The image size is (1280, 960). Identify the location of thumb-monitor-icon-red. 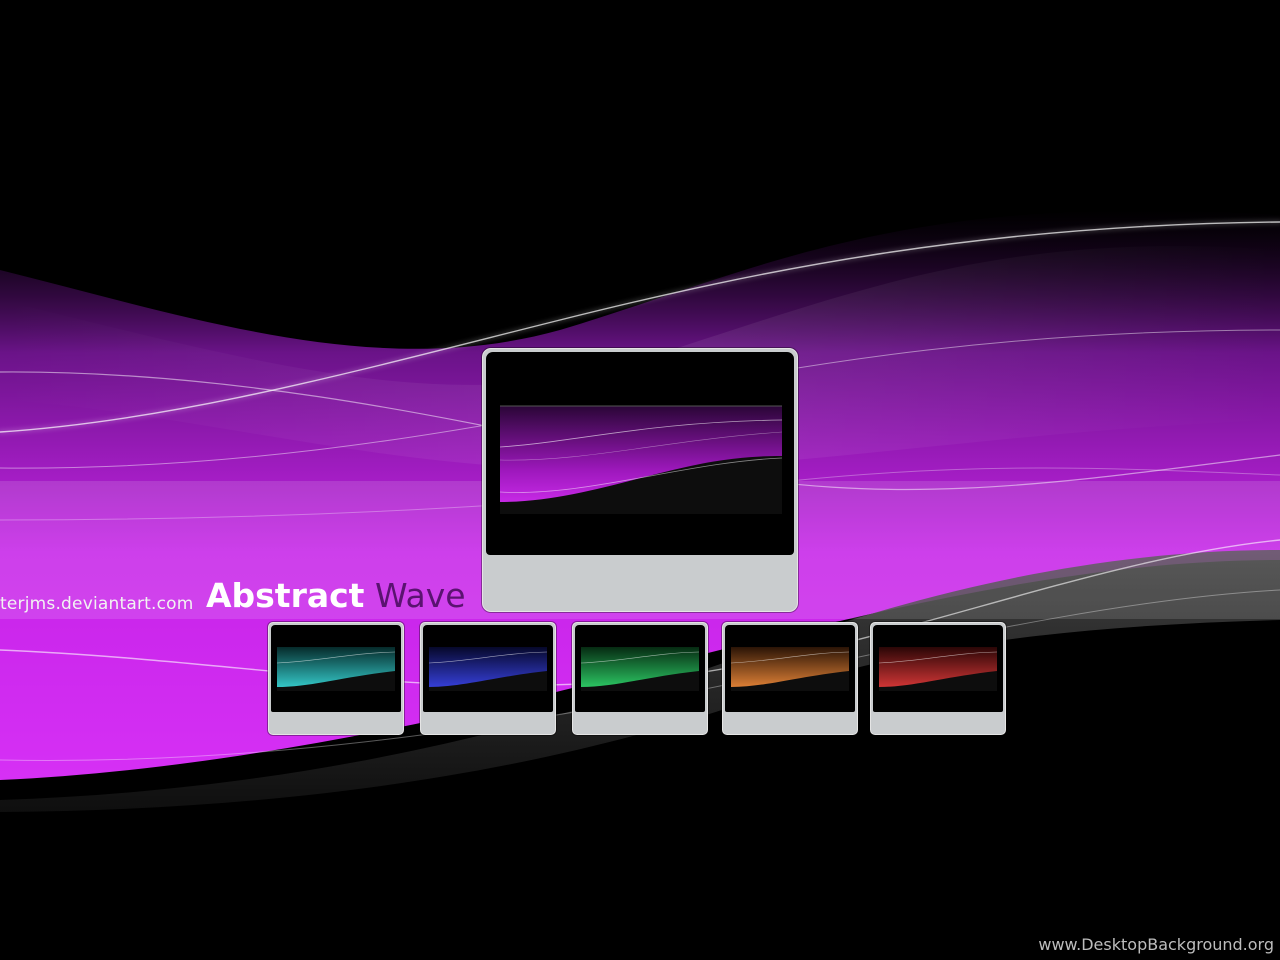
(938, 678).